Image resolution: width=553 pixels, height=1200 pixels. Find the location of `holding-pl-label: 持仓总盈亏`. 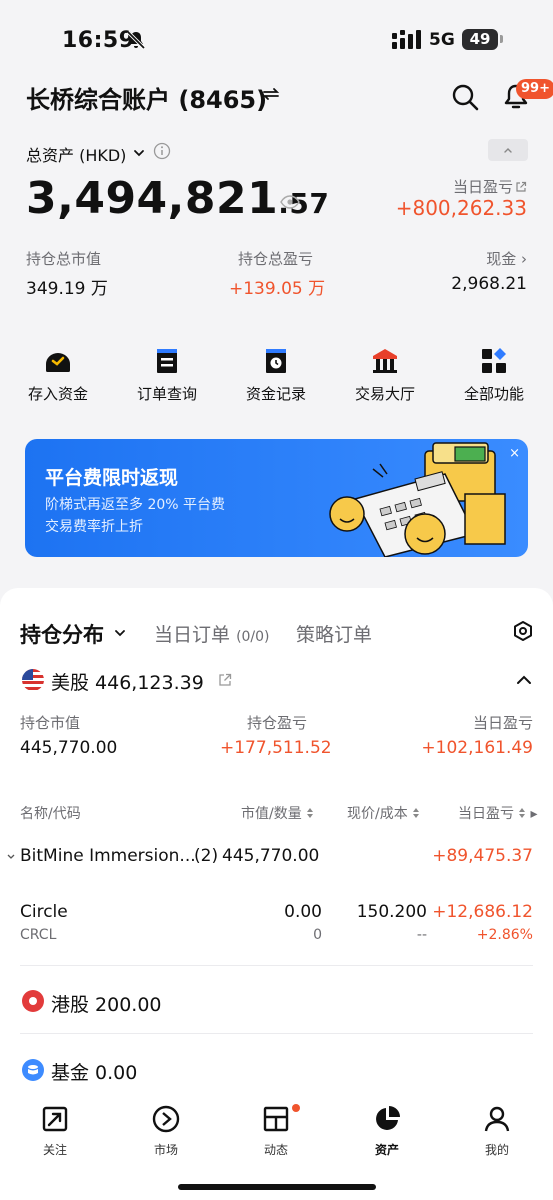

holding-pl-label: 持仓总盈亏 is located at coordinates (276, 259).